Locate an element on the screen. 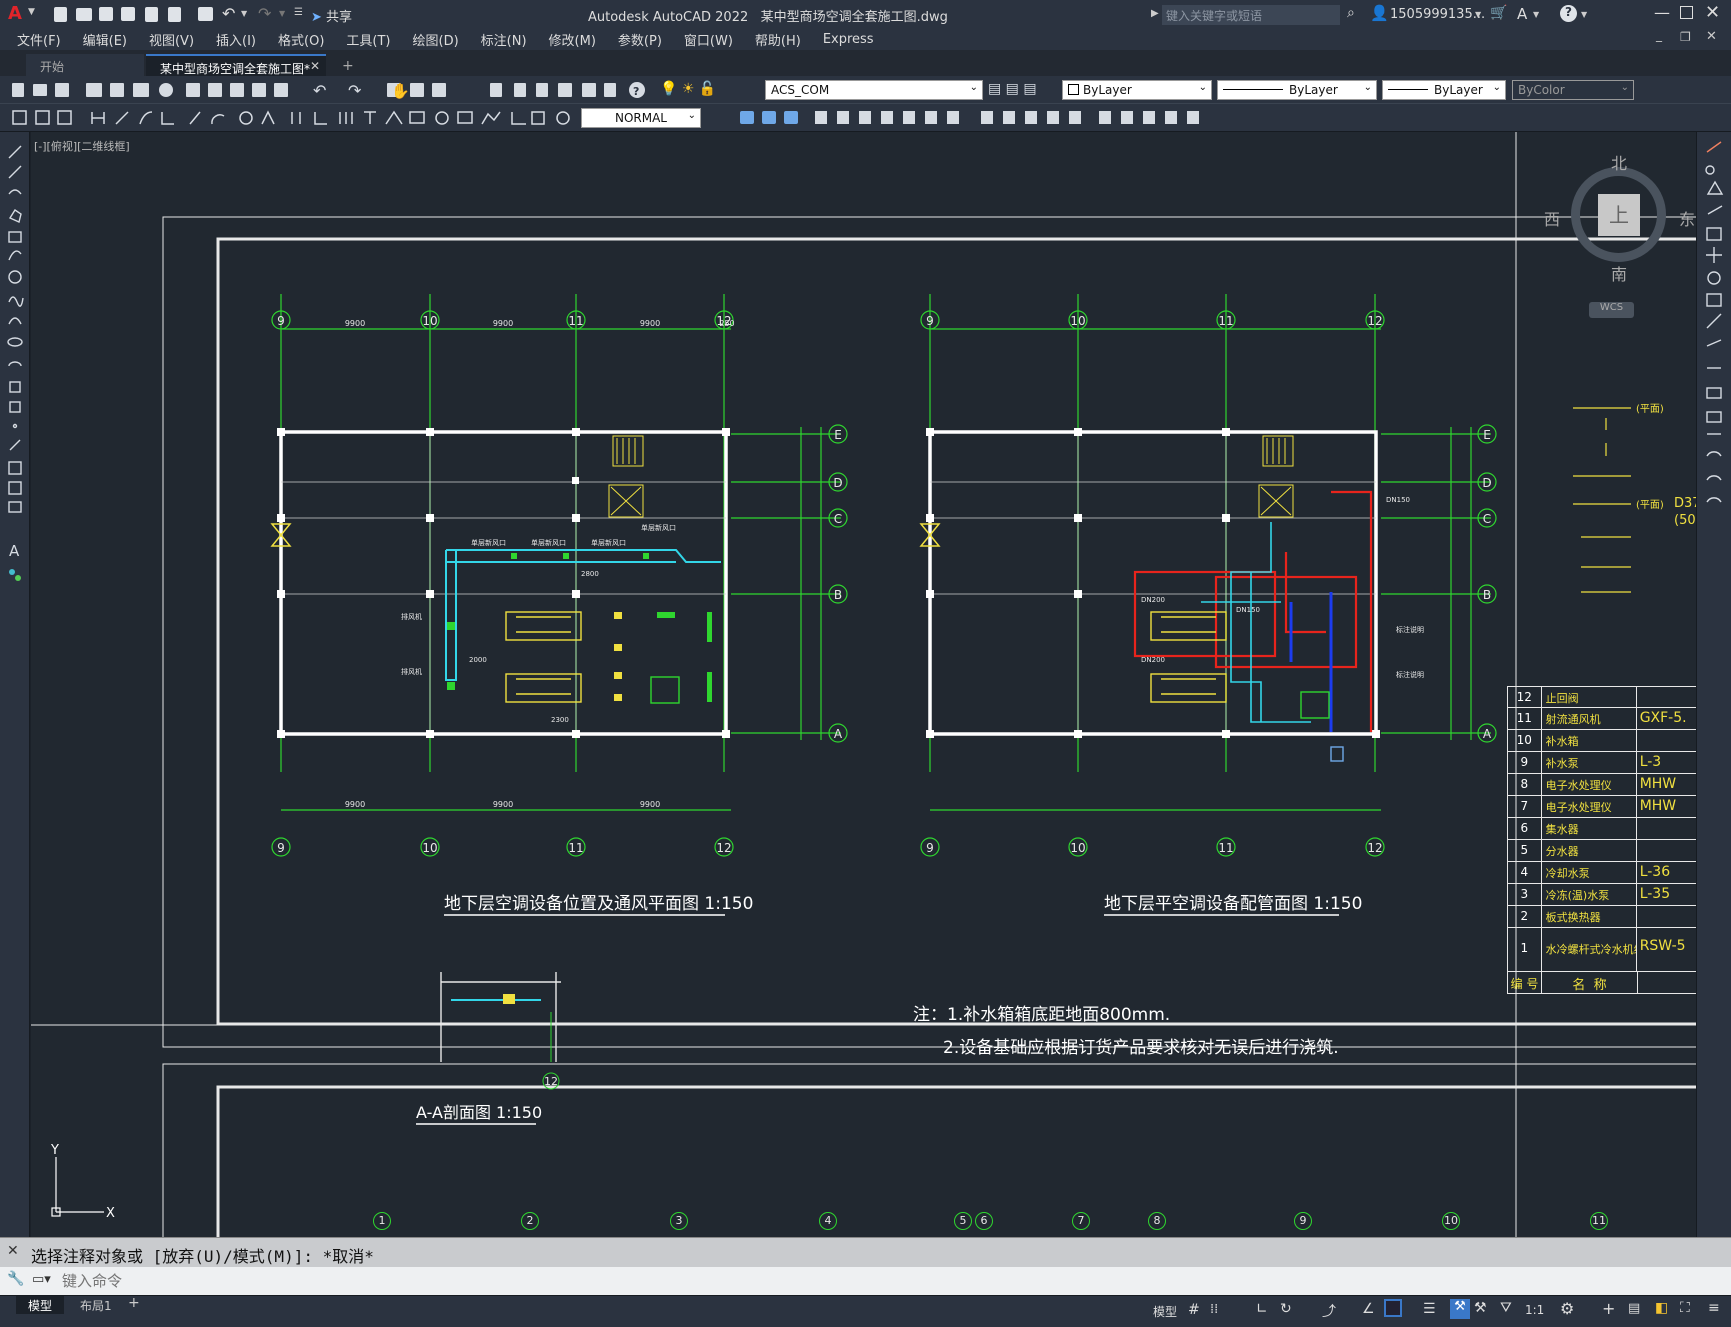  tab-document: 某中型商场空调全套施工图* ✕ is located at coordinates (236, 65).